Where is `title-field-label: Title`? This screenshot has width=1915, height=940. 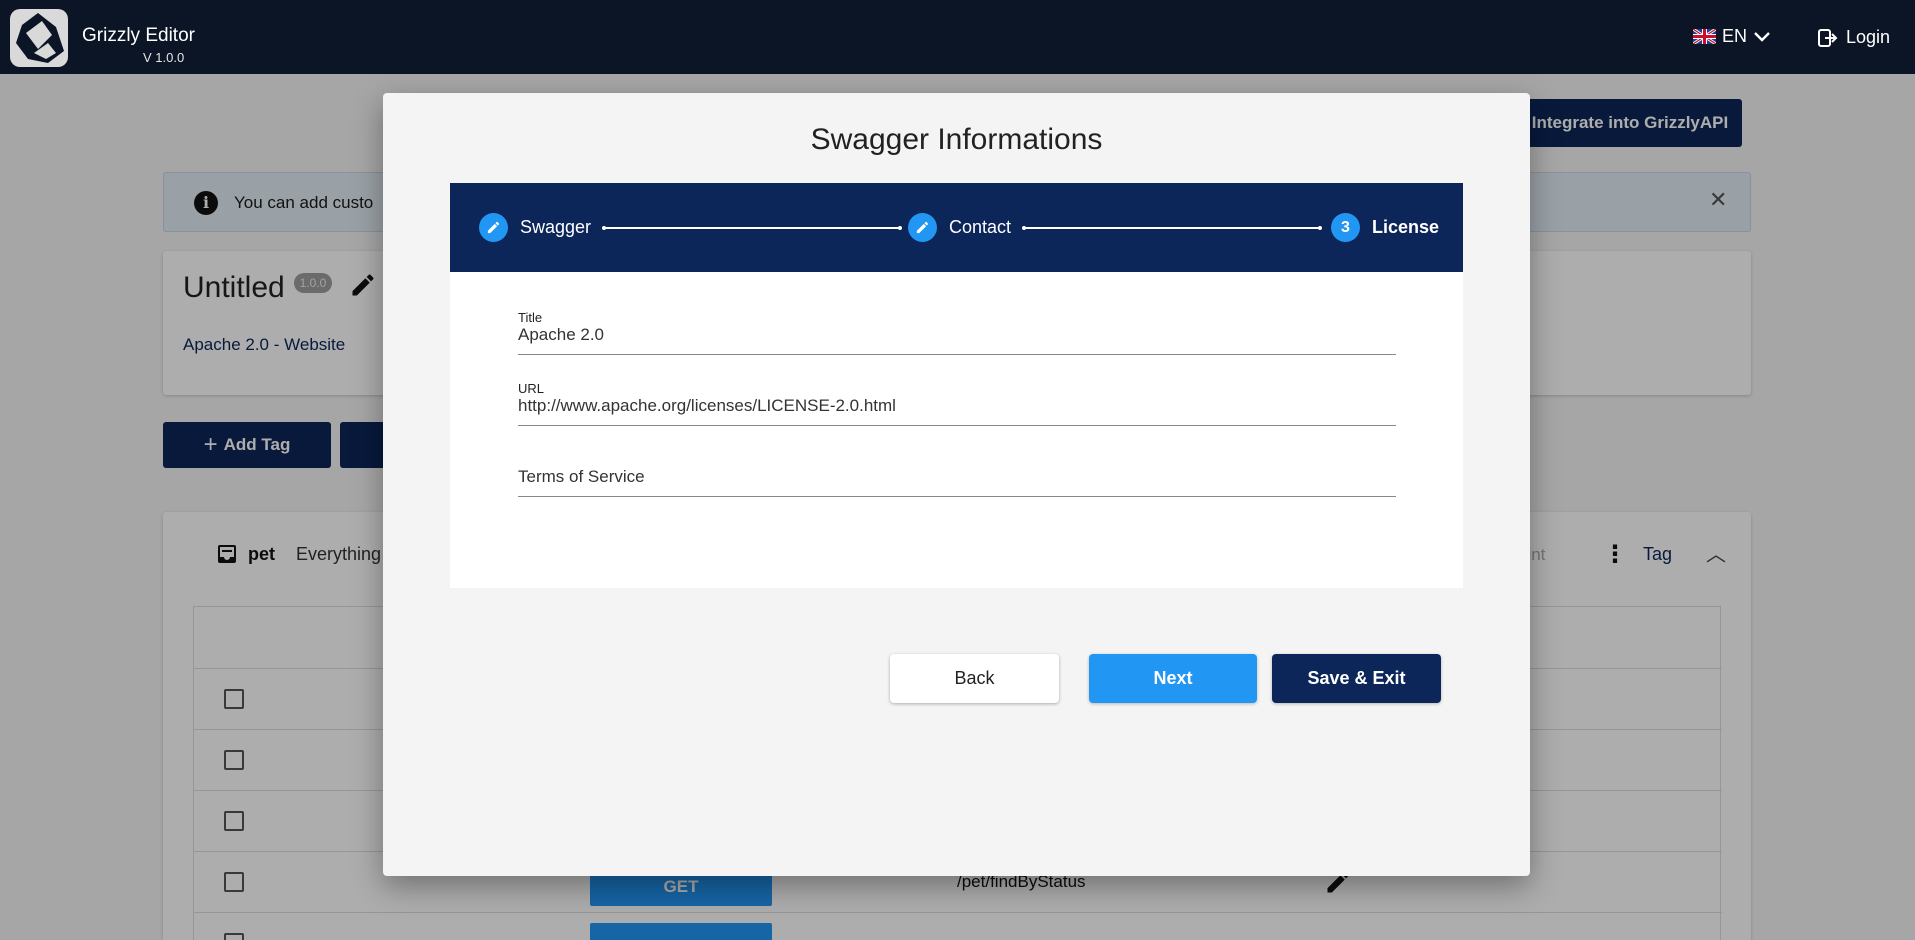
title-field-label: Title is located at coordinates (530, 317).